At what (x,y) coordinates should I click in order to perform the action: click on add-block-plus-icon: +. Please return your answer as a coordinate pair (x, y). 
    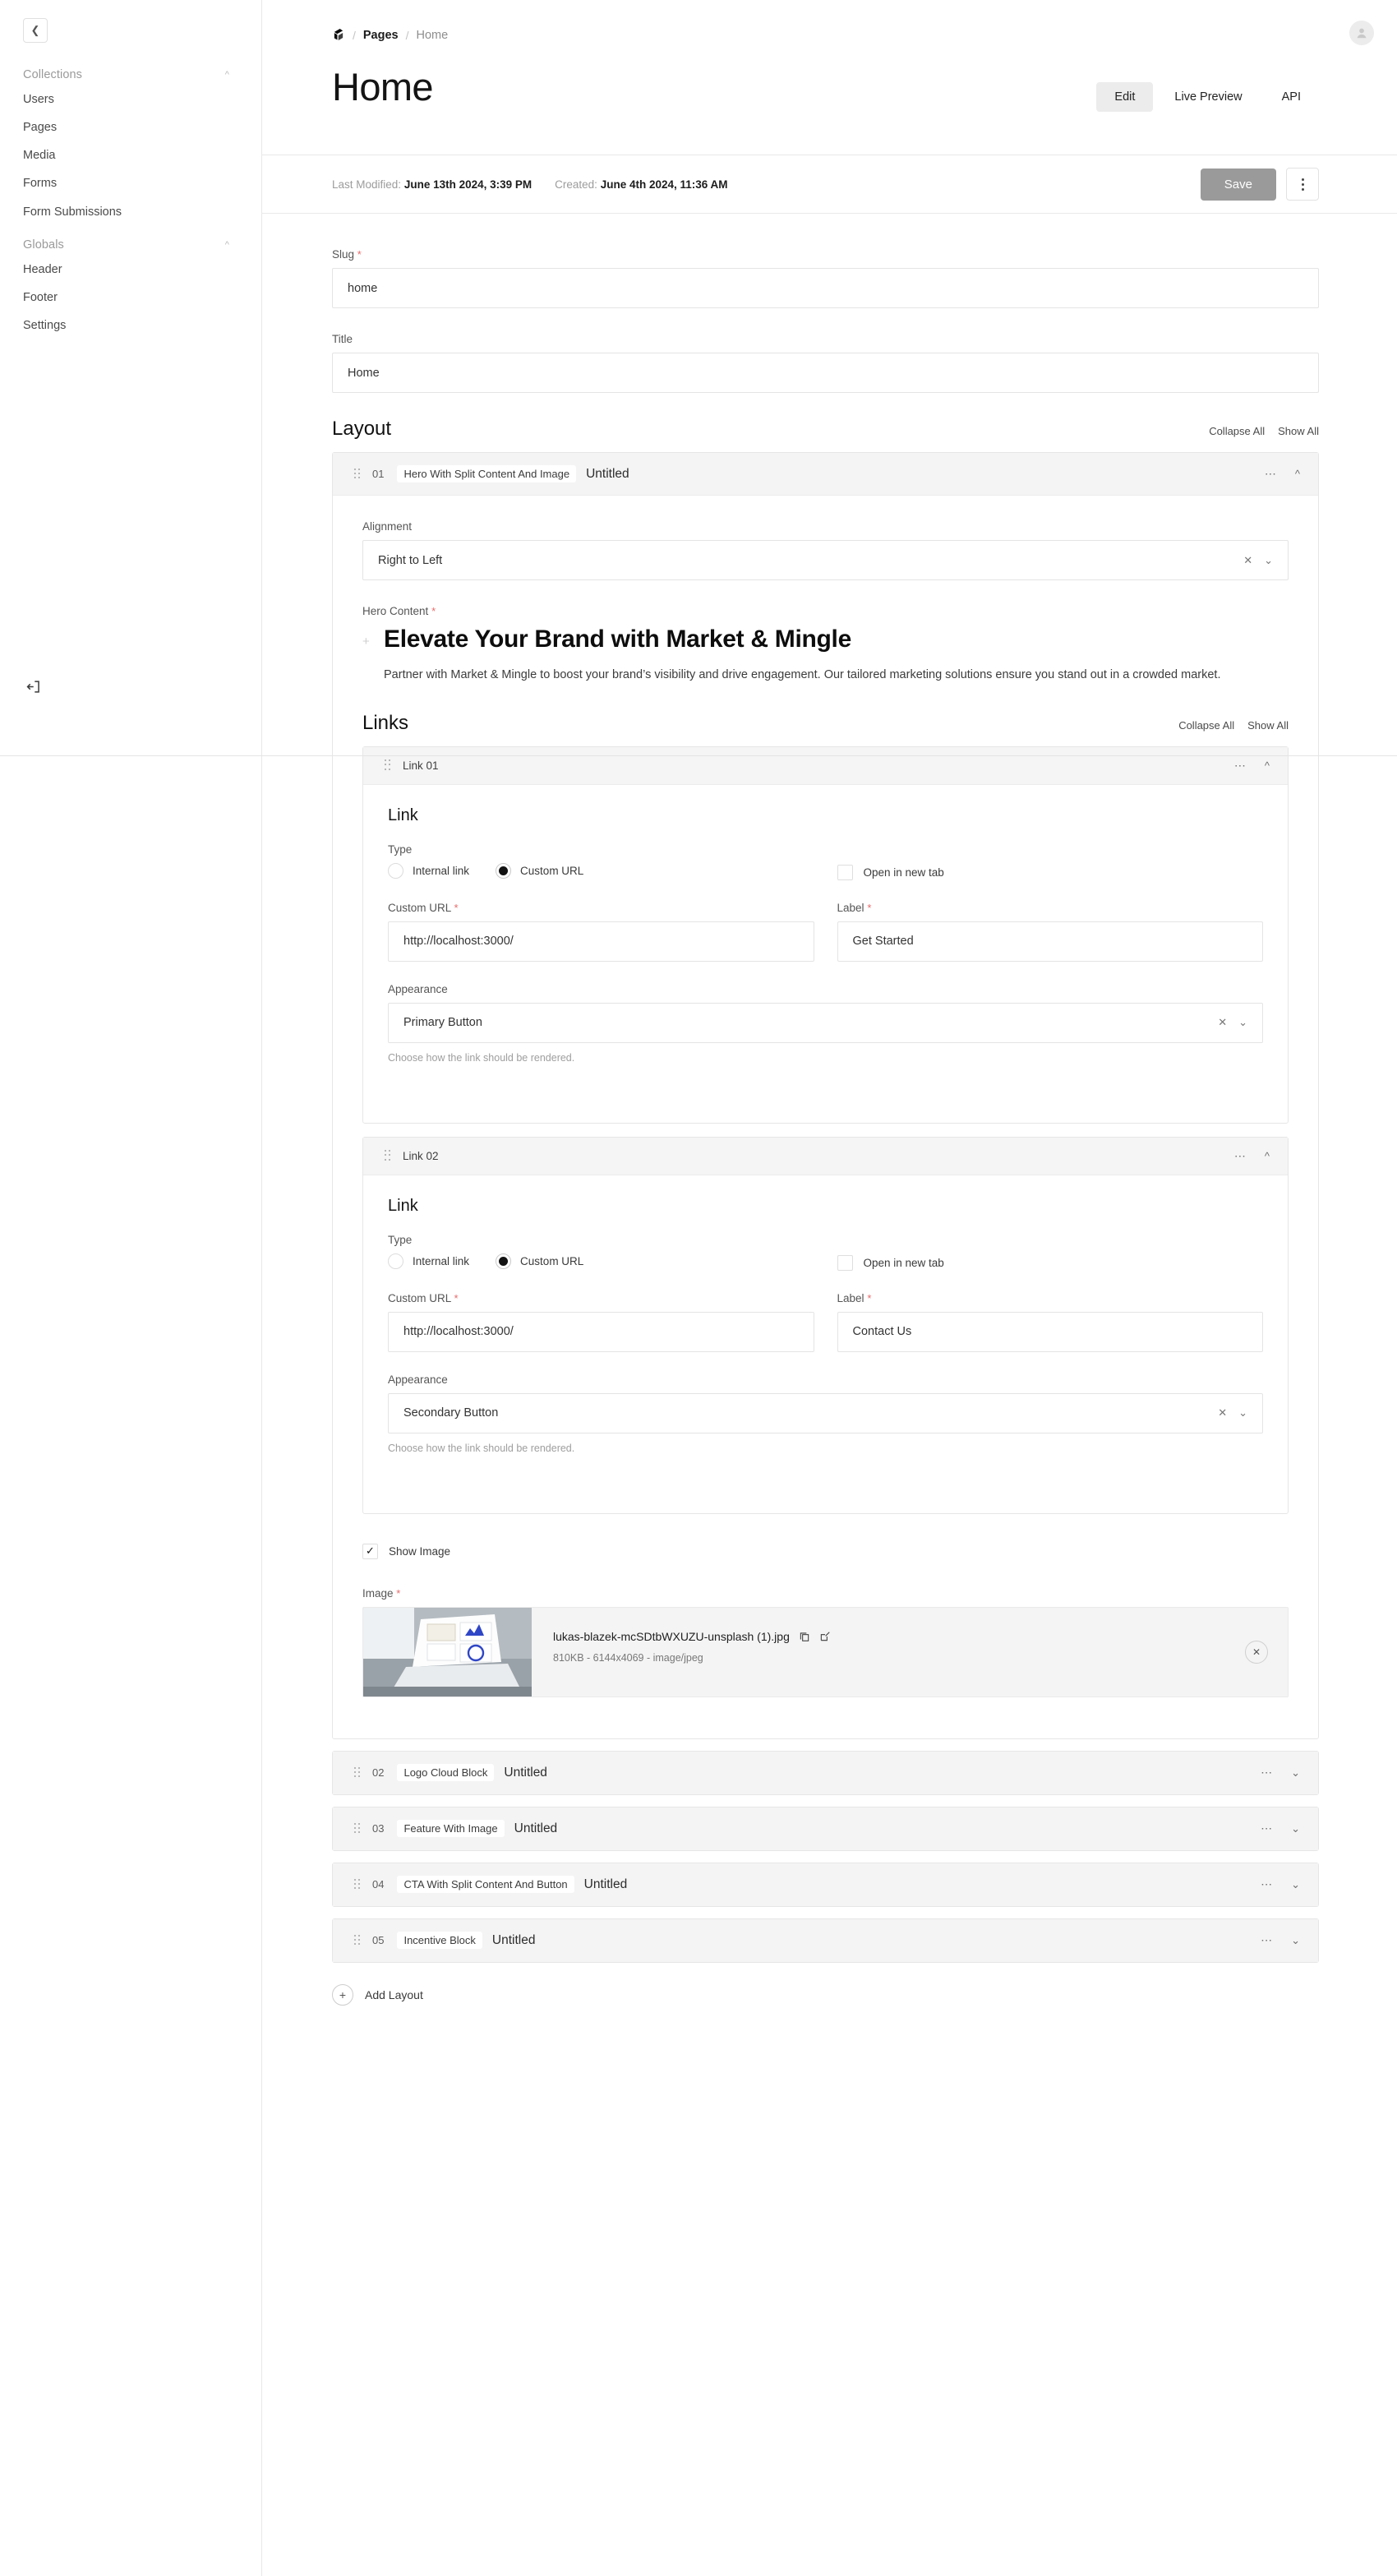
    Looking at the image, I should click on (366, 642).